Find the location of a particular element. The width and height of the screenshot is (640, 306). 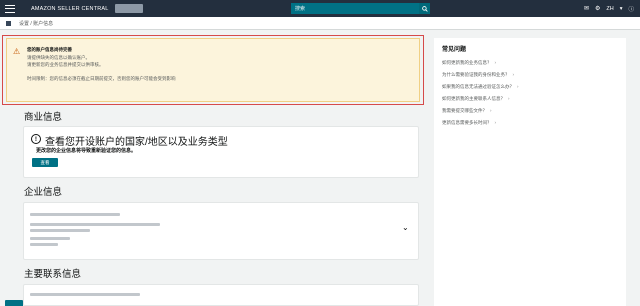

faq-link: 我需要提交哪些文件？ › is located at coordinates (467, 111).